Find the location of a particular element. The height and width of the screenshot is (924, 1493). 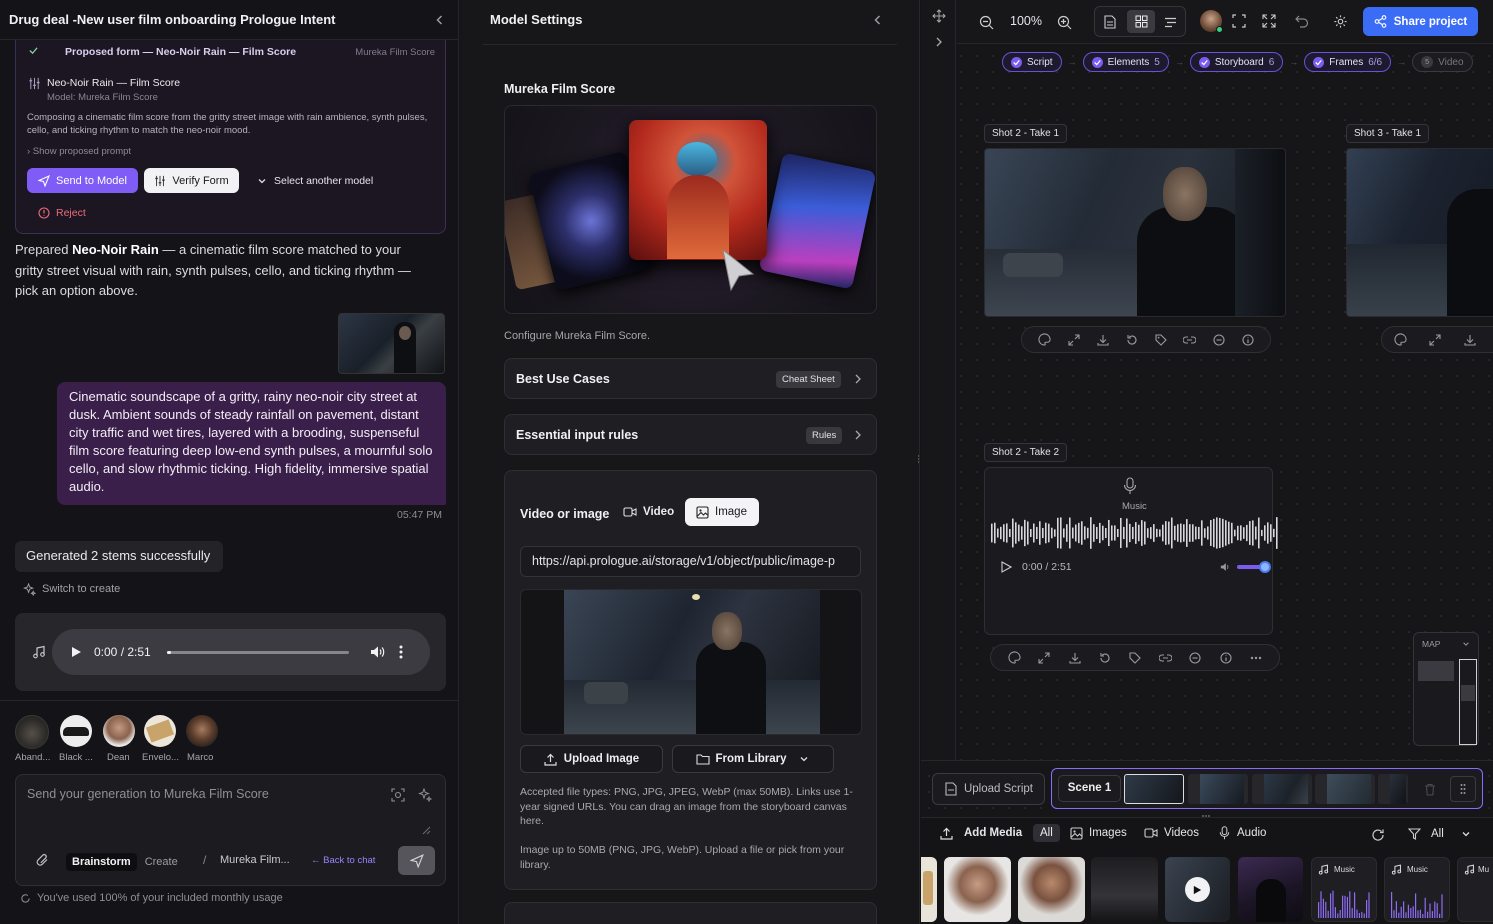

tab-image: Image is located at coordinates (722, 512).